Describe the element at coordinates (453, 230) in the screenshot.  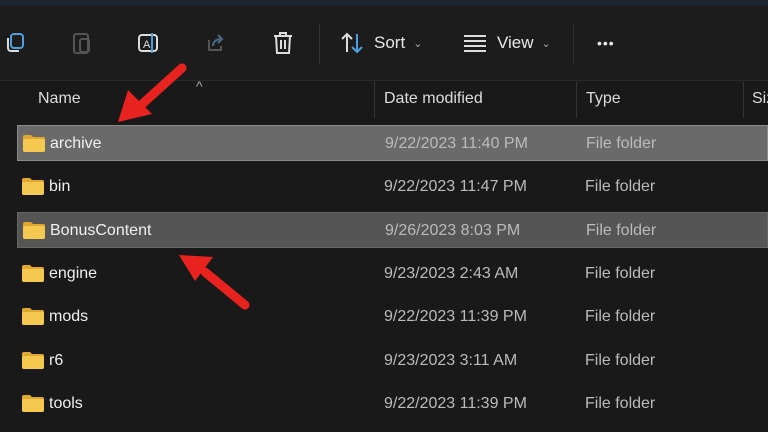
I see `date-modified: 9/26/2023 8:03 PM` at that location.